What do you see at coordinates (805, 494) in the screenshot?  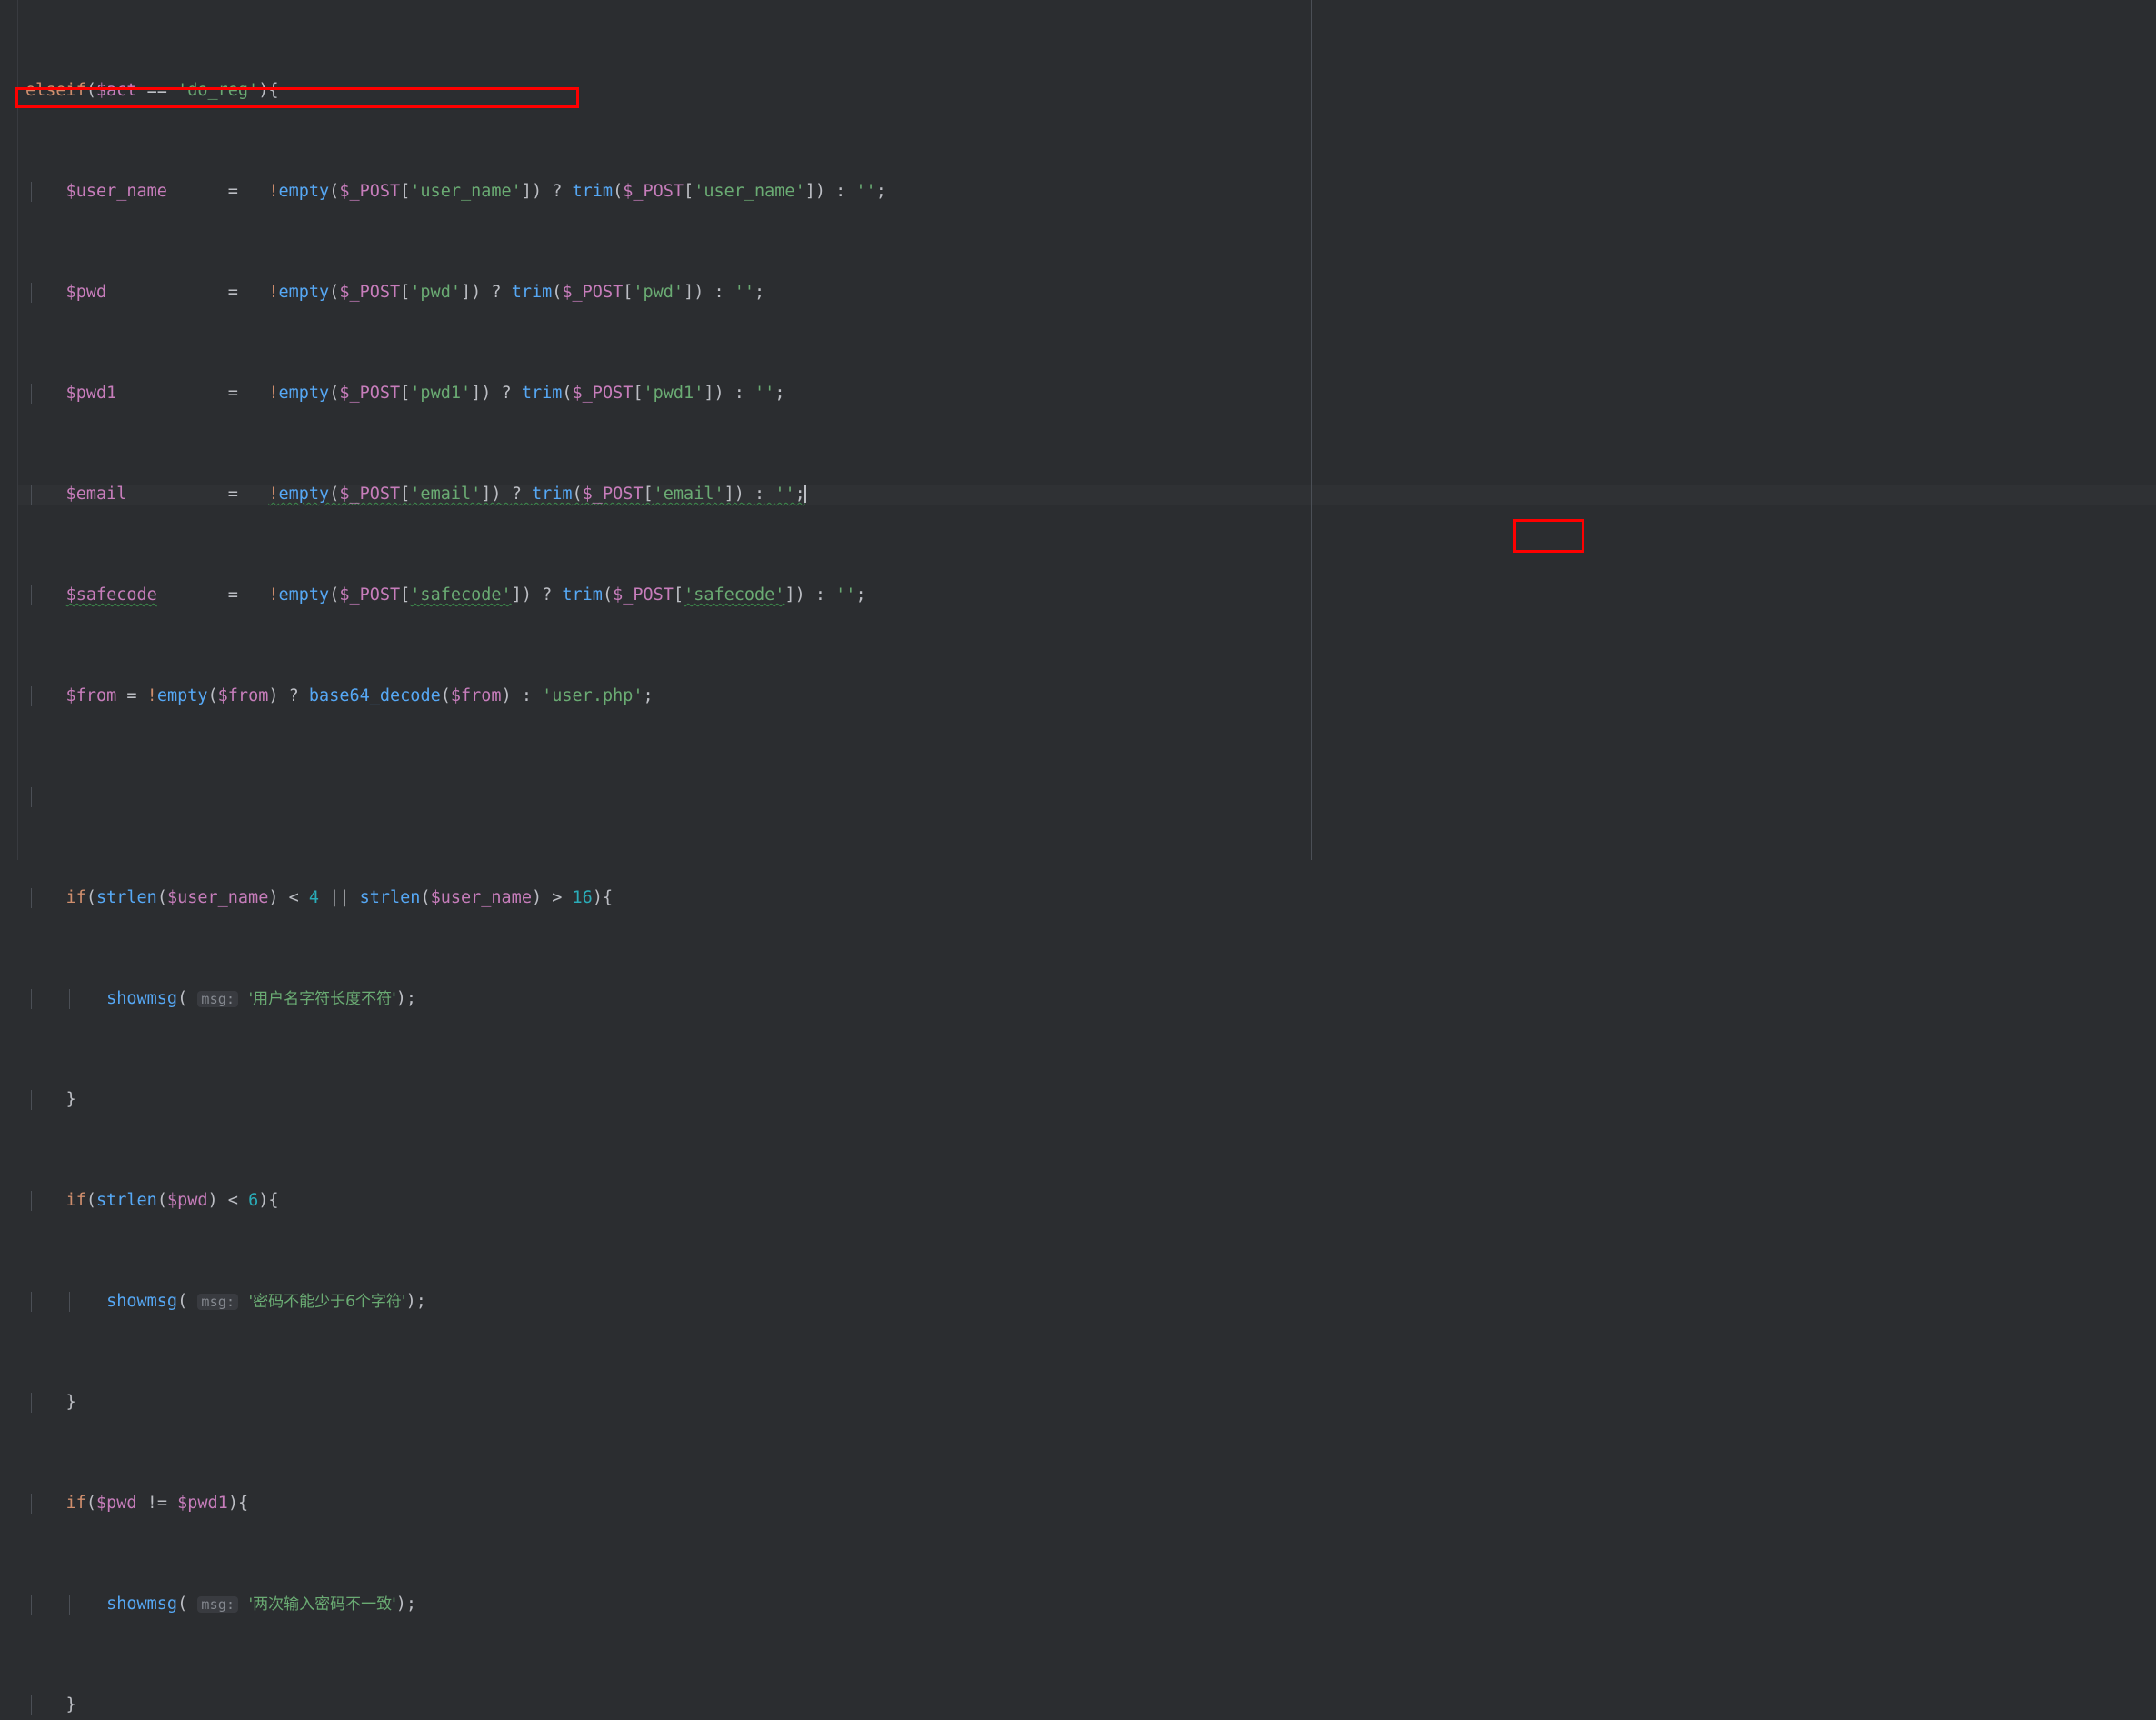 I see `text-caret` at bounding box center [805, 494].